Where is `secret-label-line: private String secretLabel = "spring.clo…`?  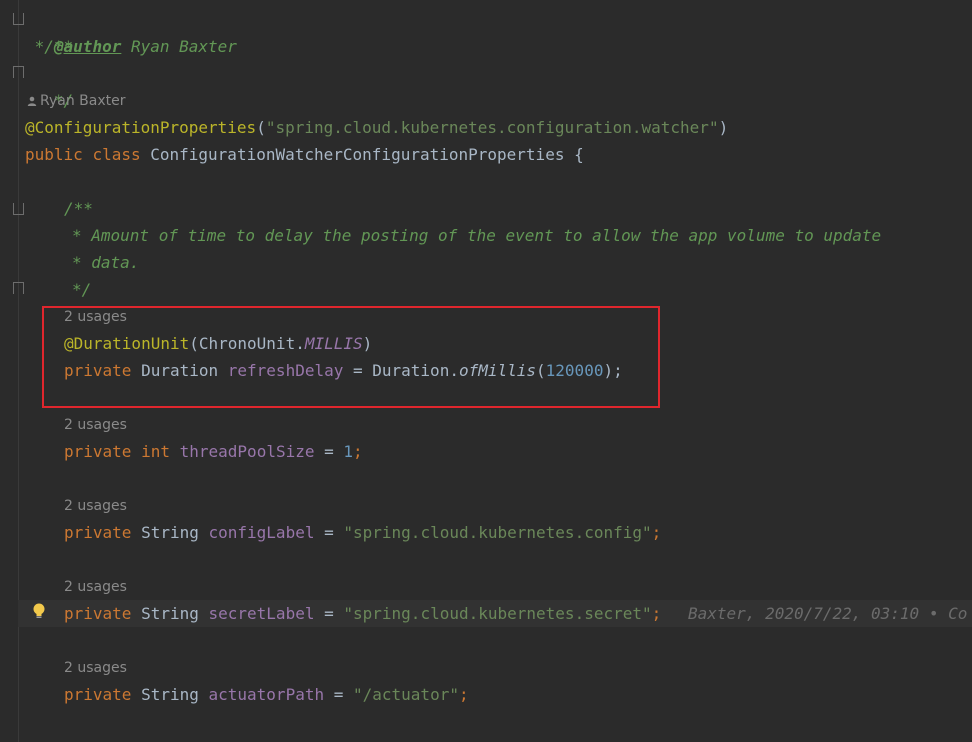 secret-label-line: private String secretLabel = "spring.clo… is located at coordinates (363, 613).